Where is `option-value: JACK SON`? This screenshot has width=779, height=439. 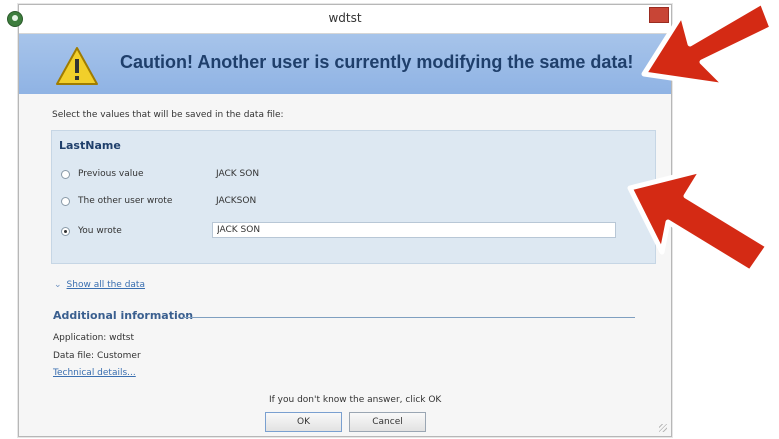
option-value: JACK SON is located at coordinates (238, 174).